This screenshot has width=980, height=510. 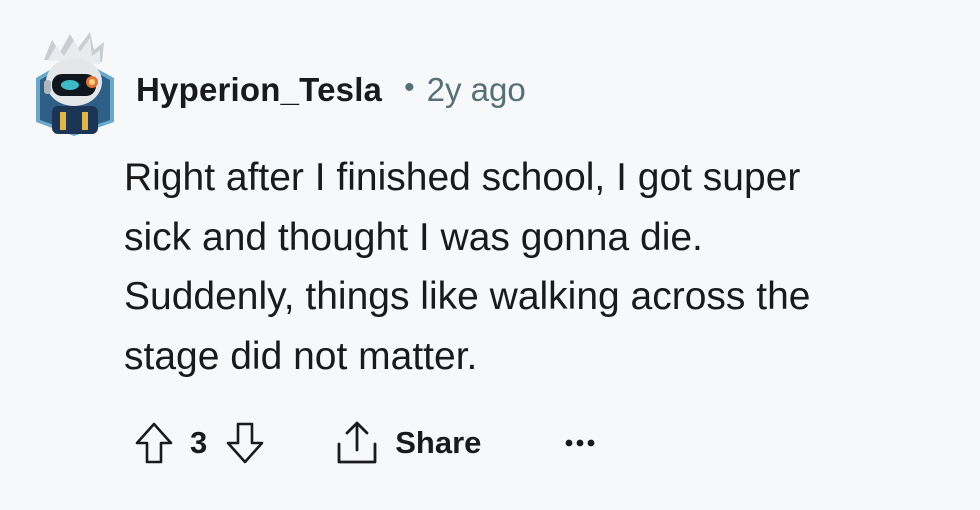 I want to click on comment-header: Hyperion_Tesla • 2y ago, so click(x=331, y=90).